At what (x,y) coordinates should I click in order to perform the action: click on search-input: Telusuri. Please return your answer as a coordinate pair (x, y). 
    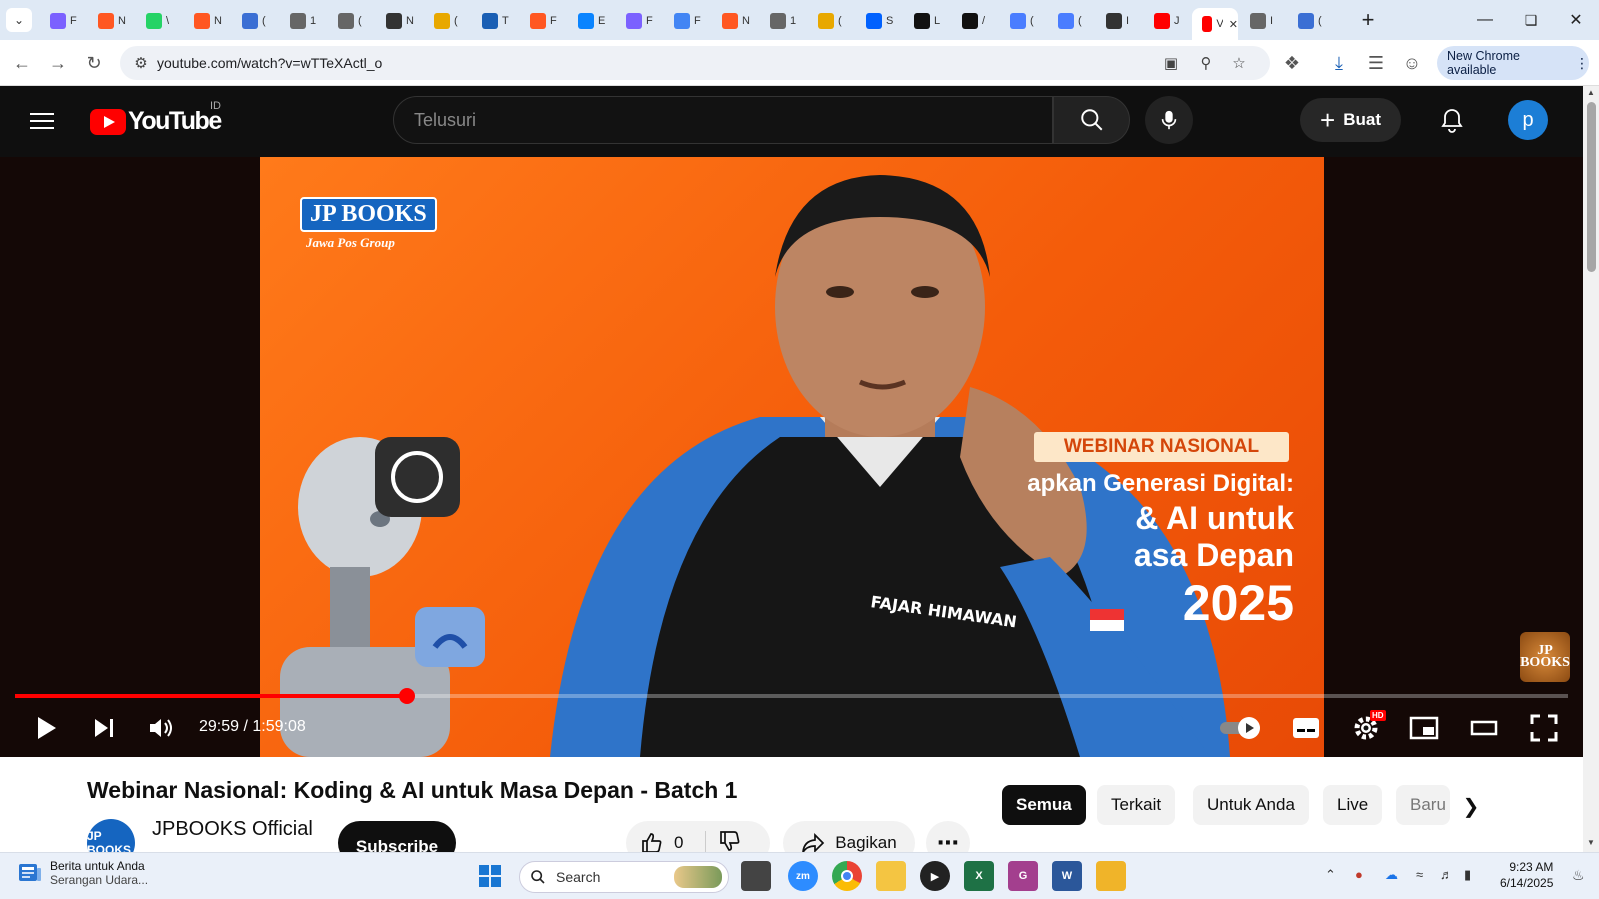
    Looking at the image, I should click on (723, 120).